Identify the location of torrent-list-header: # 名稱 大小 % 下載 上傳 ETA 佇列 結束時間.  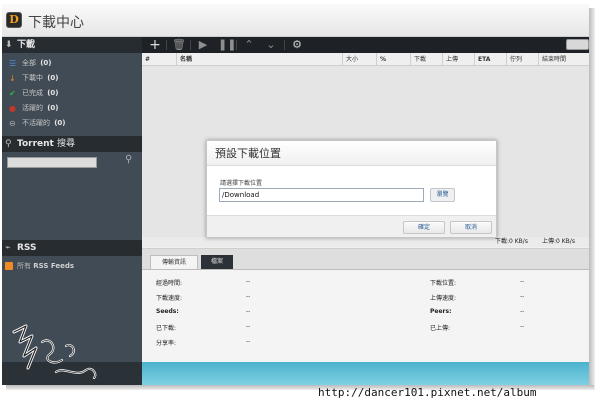
(365, 59).